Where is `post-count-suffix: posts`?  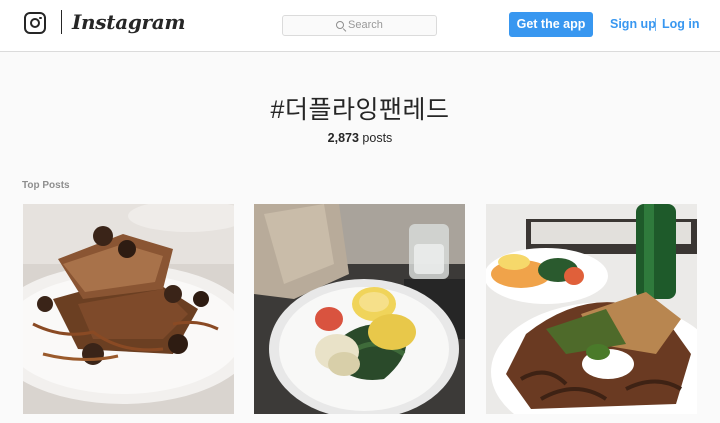 post-count-suffix: posts is located at coordinates (375, 138).